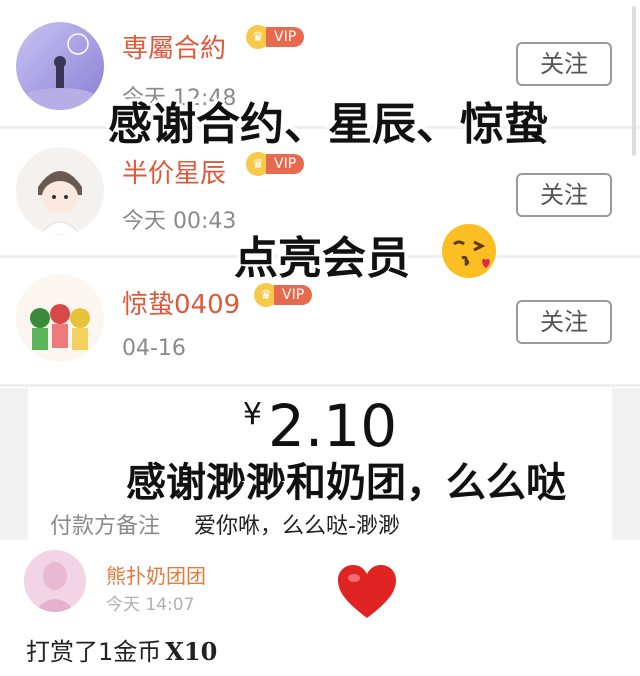  Describe the element at coordinates (174, 171) in the screenshot. I see `username: 半价星辰` at that location.